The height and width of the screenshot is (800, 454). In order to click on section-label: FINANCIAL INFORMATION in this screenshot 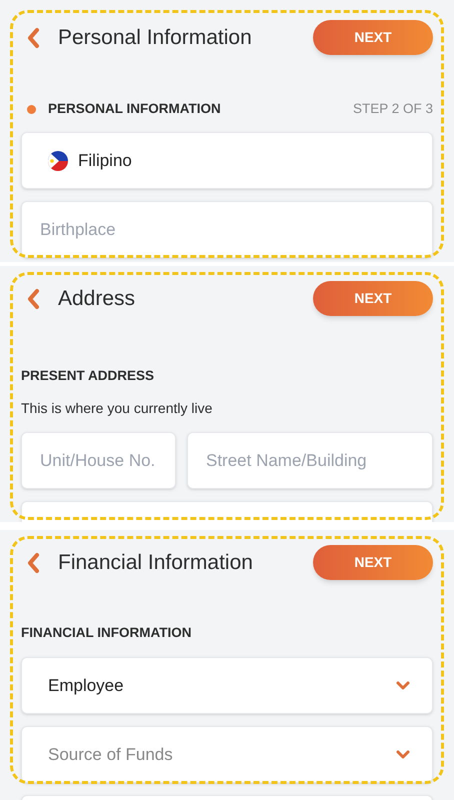, I will do `click(106, 633)`.